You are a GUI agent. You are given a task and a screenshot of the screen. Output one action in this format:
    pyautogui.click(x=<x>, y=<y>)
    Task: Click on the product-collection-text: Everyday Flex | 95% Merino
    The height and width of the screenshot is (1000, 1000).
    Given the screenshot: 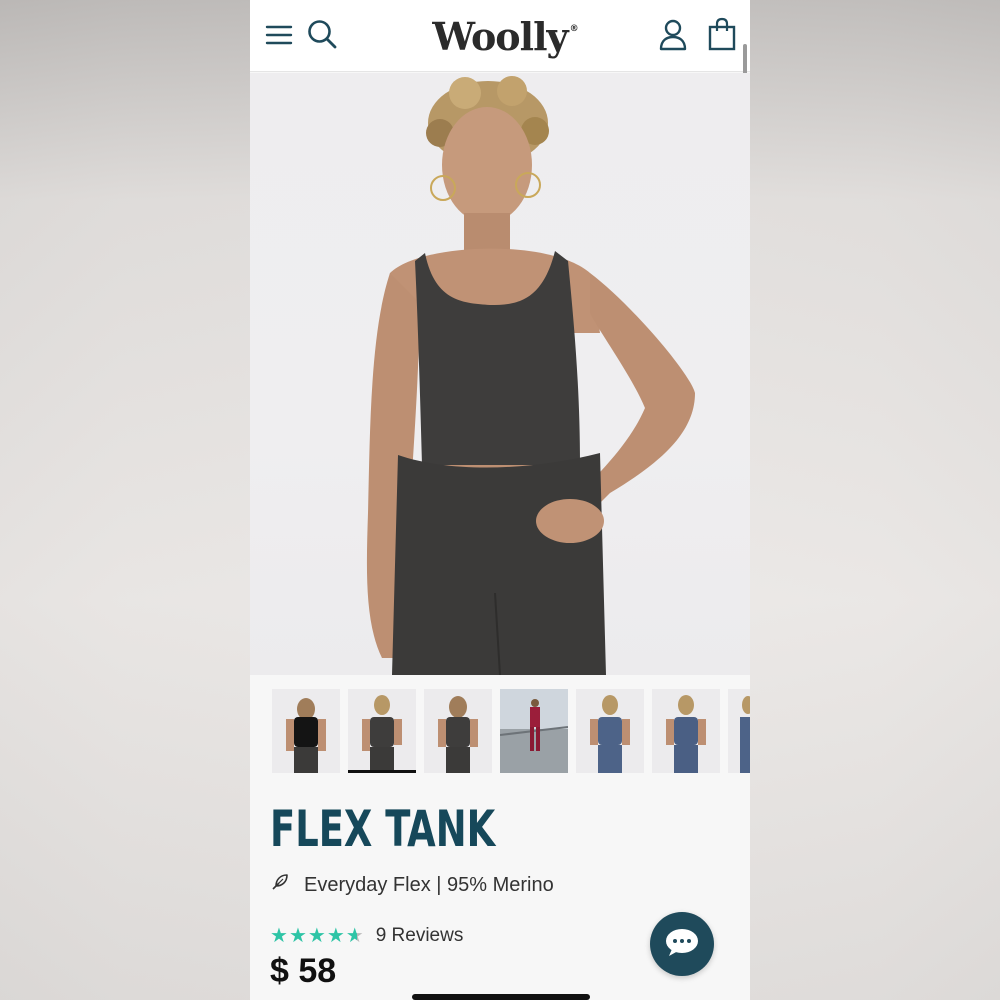 What is the action you would take?
    pyautogui.click(x=429, y=884)
    